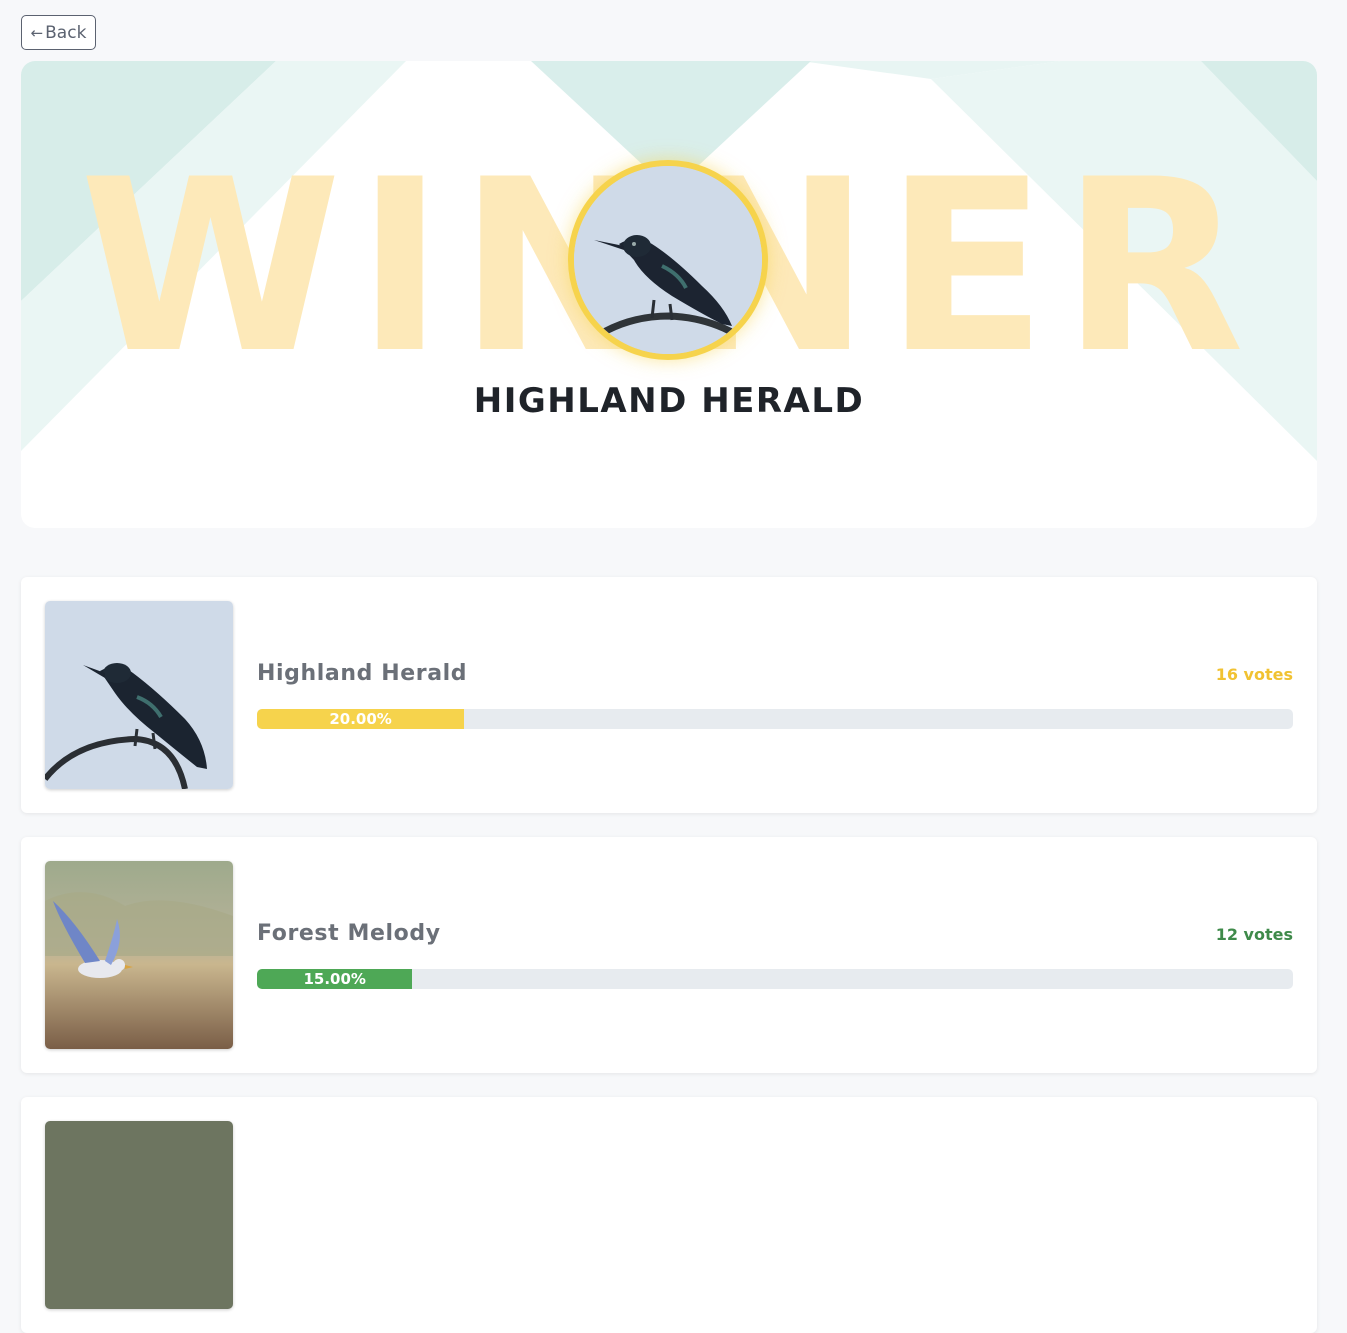  What do you see at coordinates (349, 933) in the screenshot?
I see `entry-name: Forest Melody` at bounding box center [349, 933].